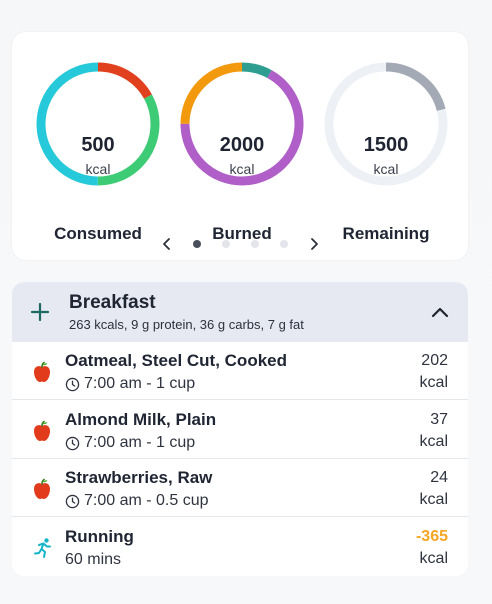  I want to click on burned-ring: 2000 kcal Burned, so click(242, 151).